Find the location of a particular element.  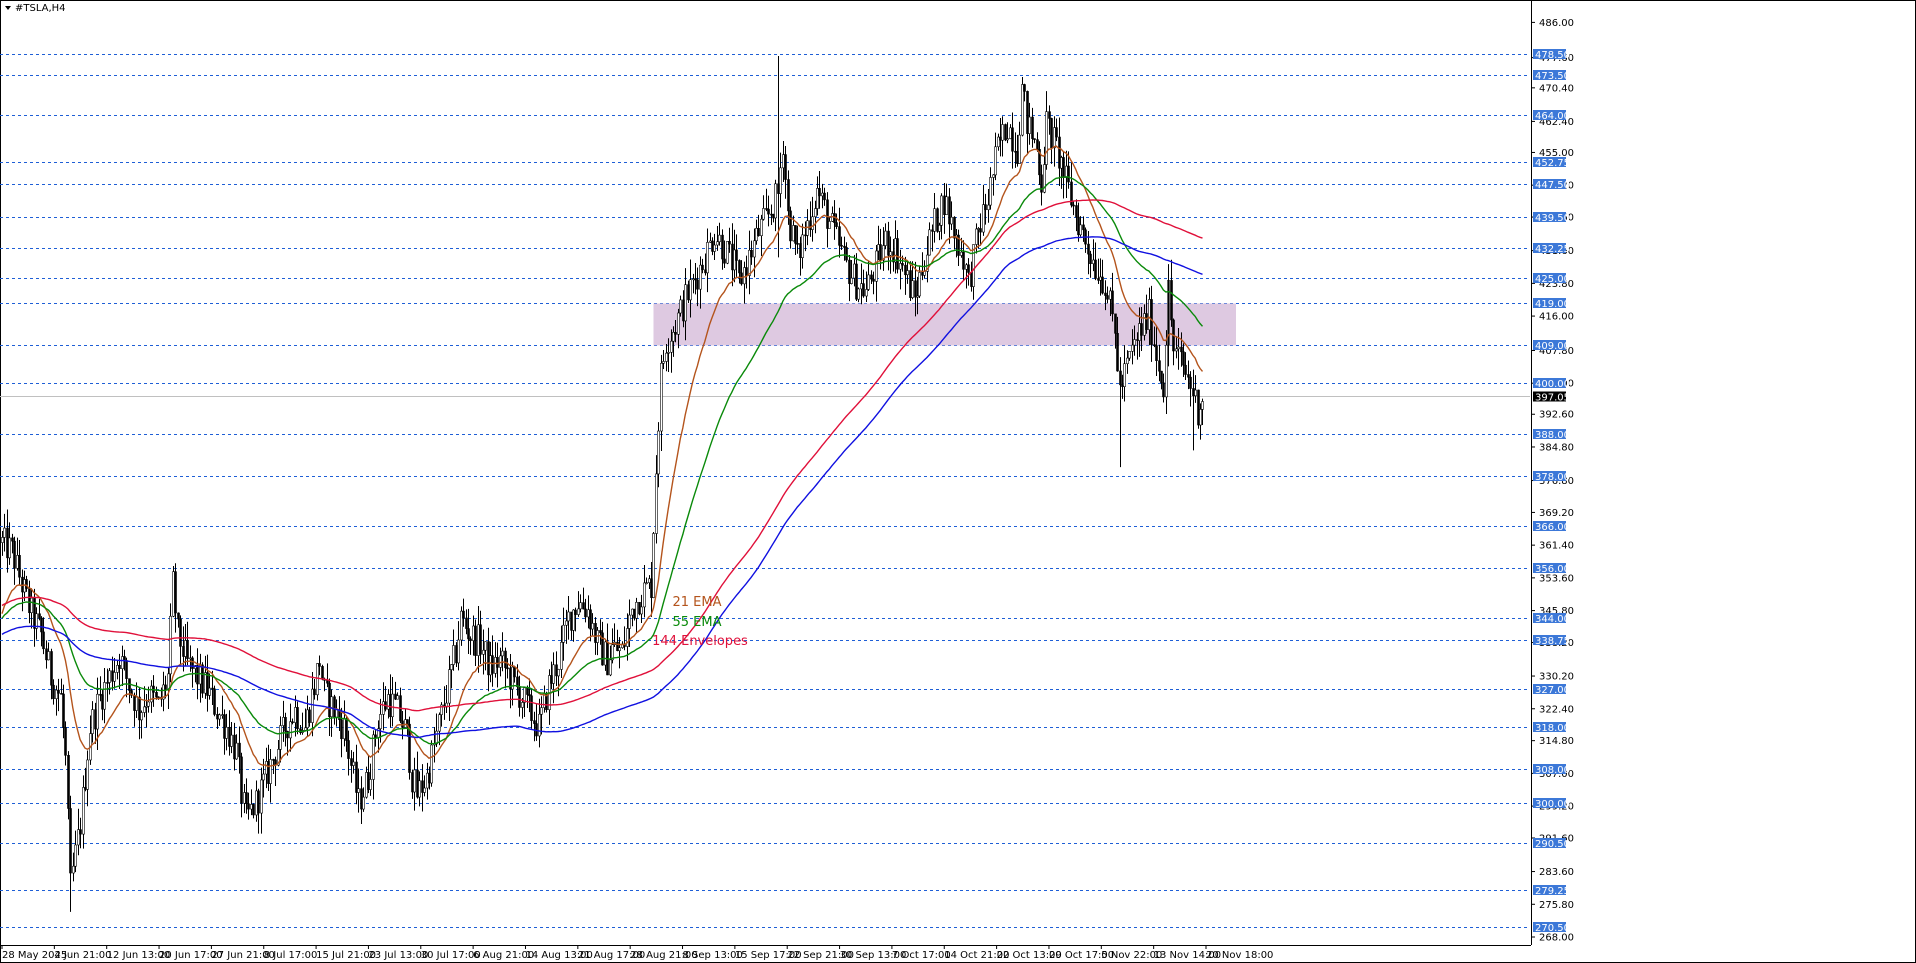

chart-header: #TSLA,H4 is located at coordinates (35, 8).